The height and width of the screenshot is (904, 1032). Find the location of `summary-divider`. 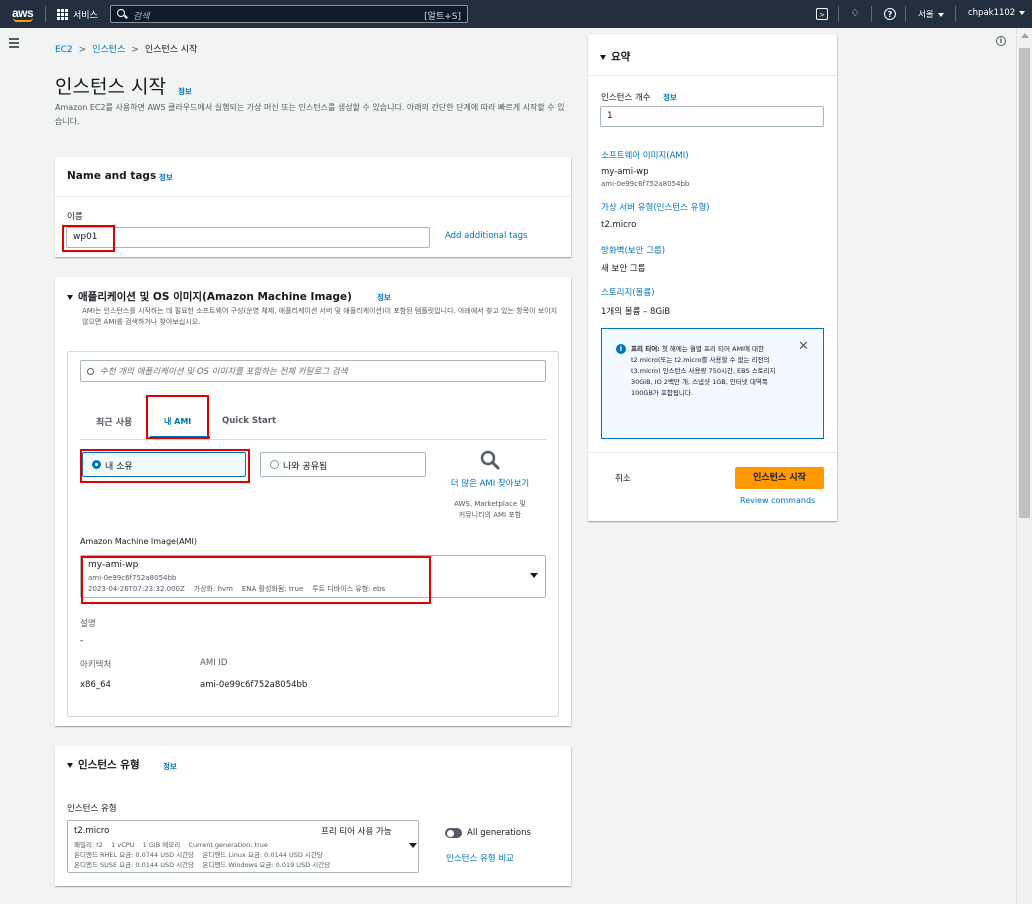

summary-divider is located at coordinates (712, 452).